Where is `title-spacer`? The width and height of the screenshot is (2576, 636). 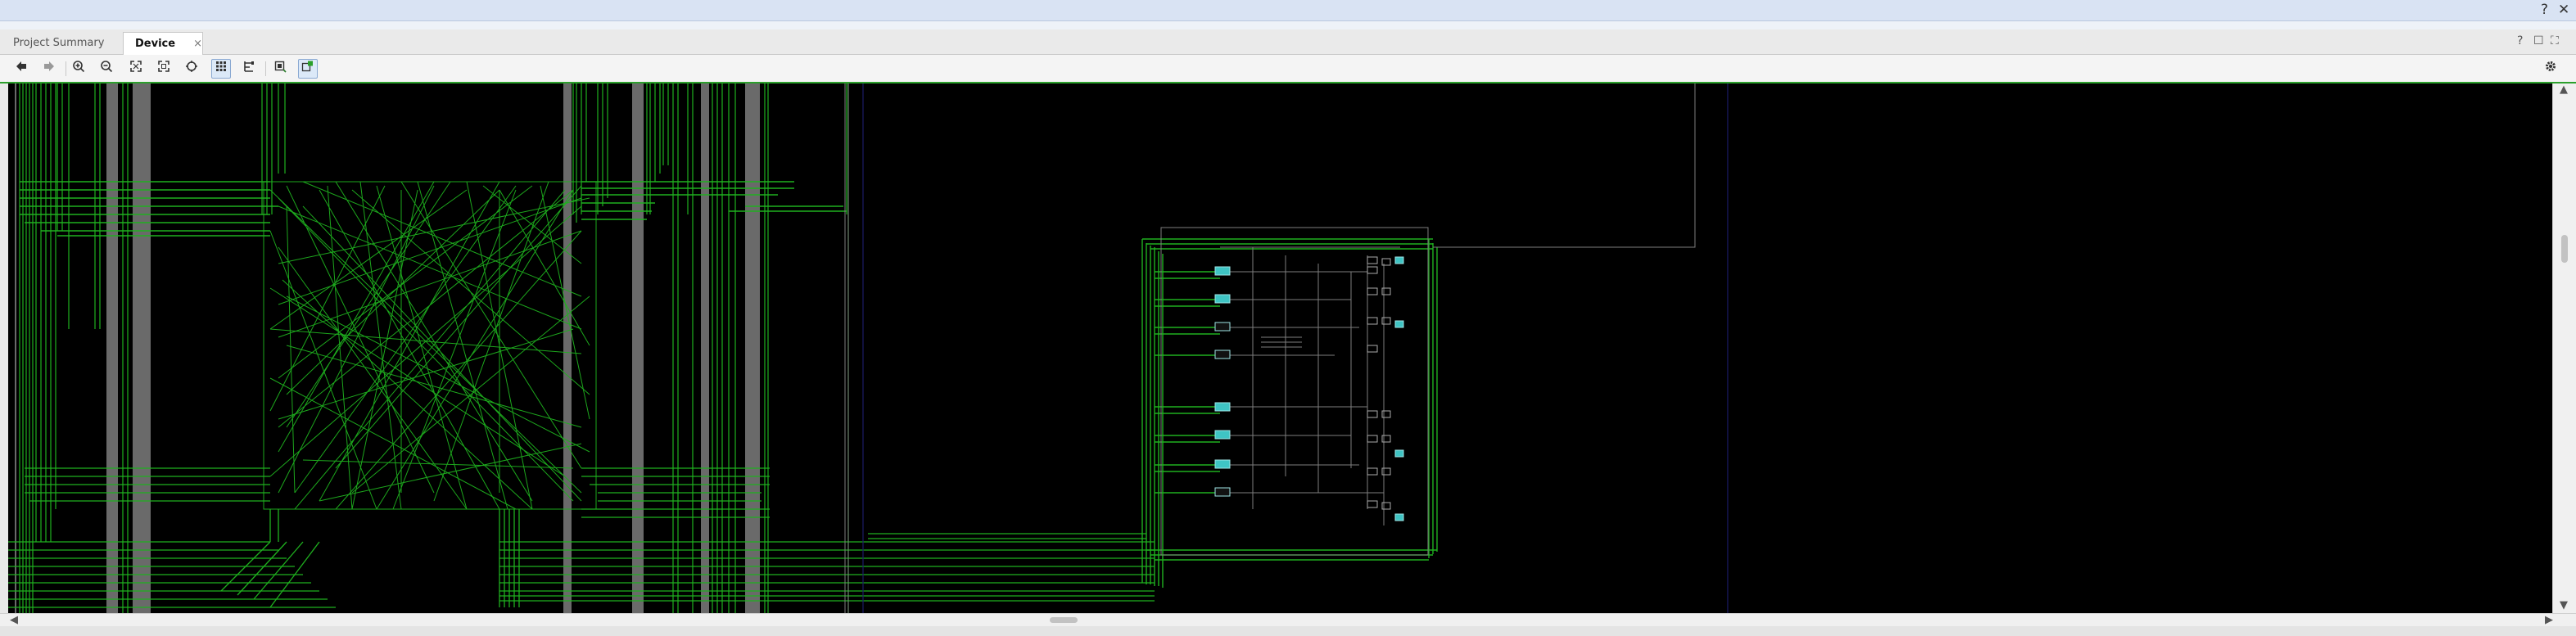
title-spacer is located at coordinates (1288, 25).